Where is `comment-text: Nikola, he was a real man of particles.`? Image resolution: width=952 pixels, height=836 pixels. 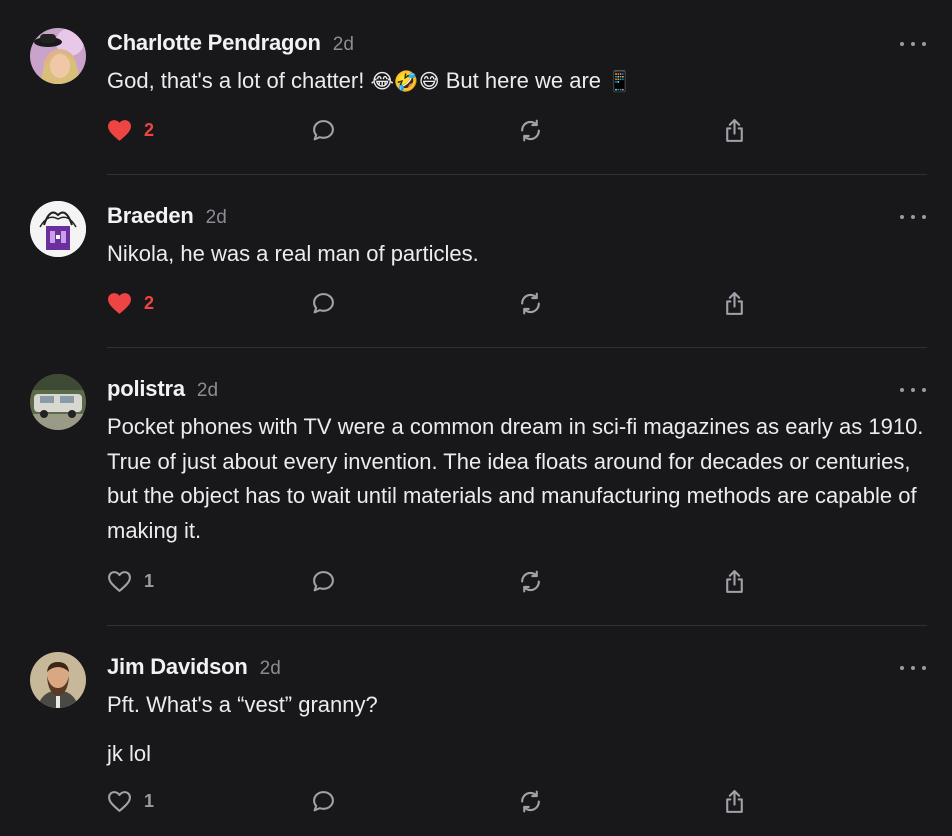
comment-text: Nikola, he was a real man of particles. is located at coordinates (293, 253).